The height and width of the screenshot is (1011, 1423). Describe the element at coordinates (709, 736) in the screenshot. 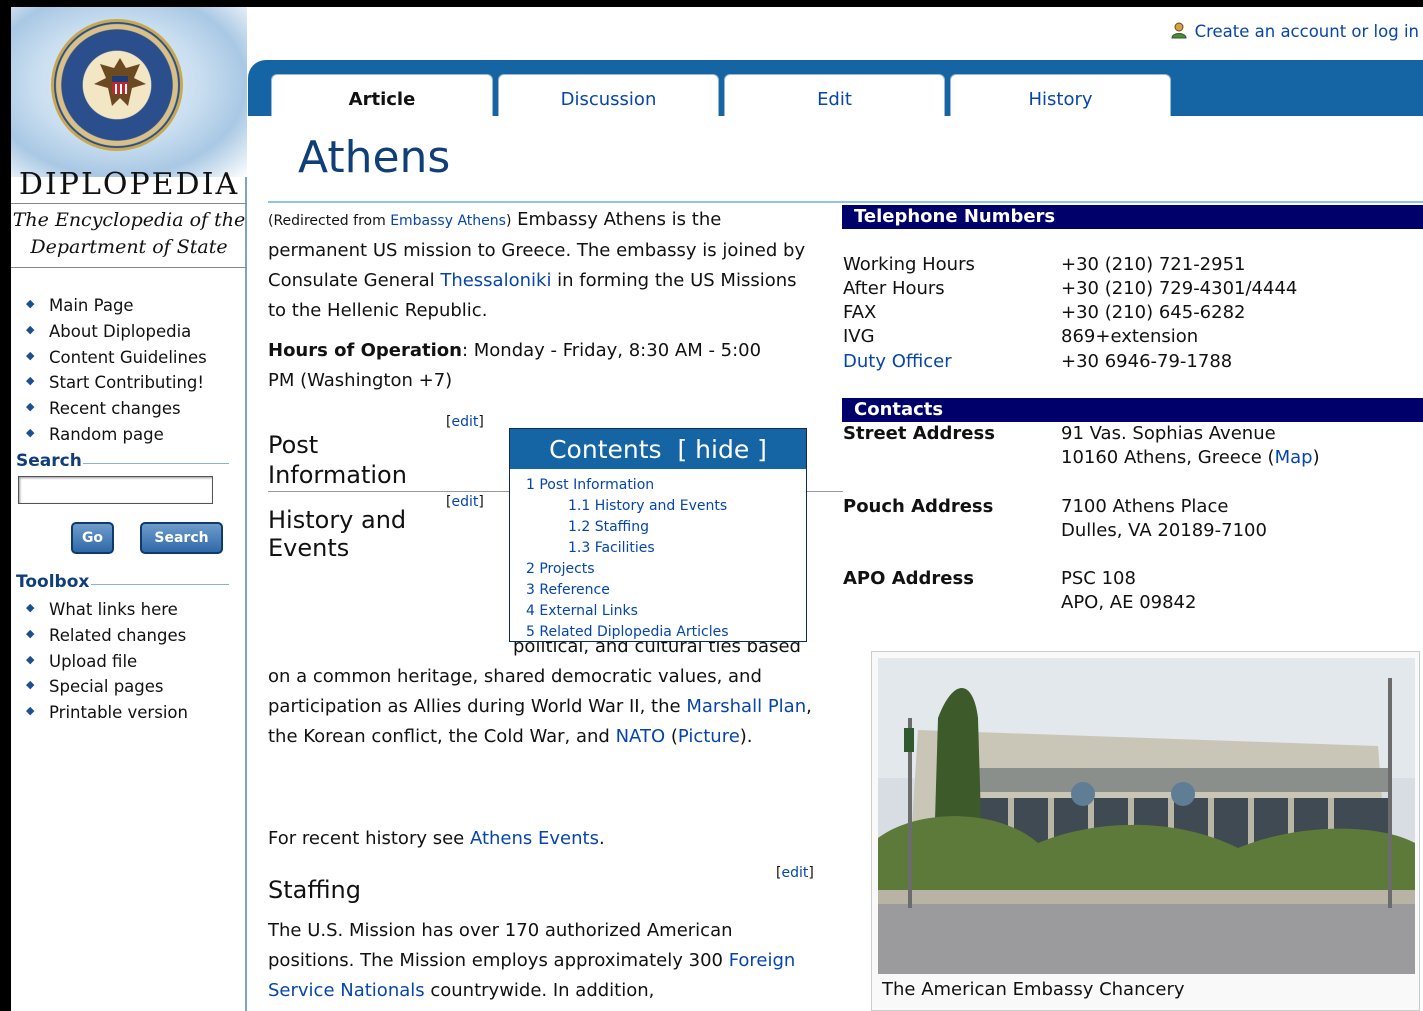

I see `picture-link: Picture` at that location.